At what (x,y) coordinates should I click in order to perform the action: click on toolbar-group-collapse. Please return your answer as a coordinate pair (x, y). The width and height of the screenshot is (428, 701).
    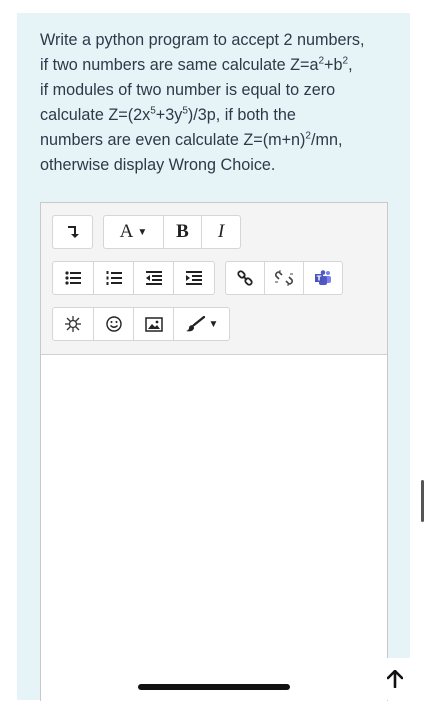
    Looking at the image, I should click on (72, 232).